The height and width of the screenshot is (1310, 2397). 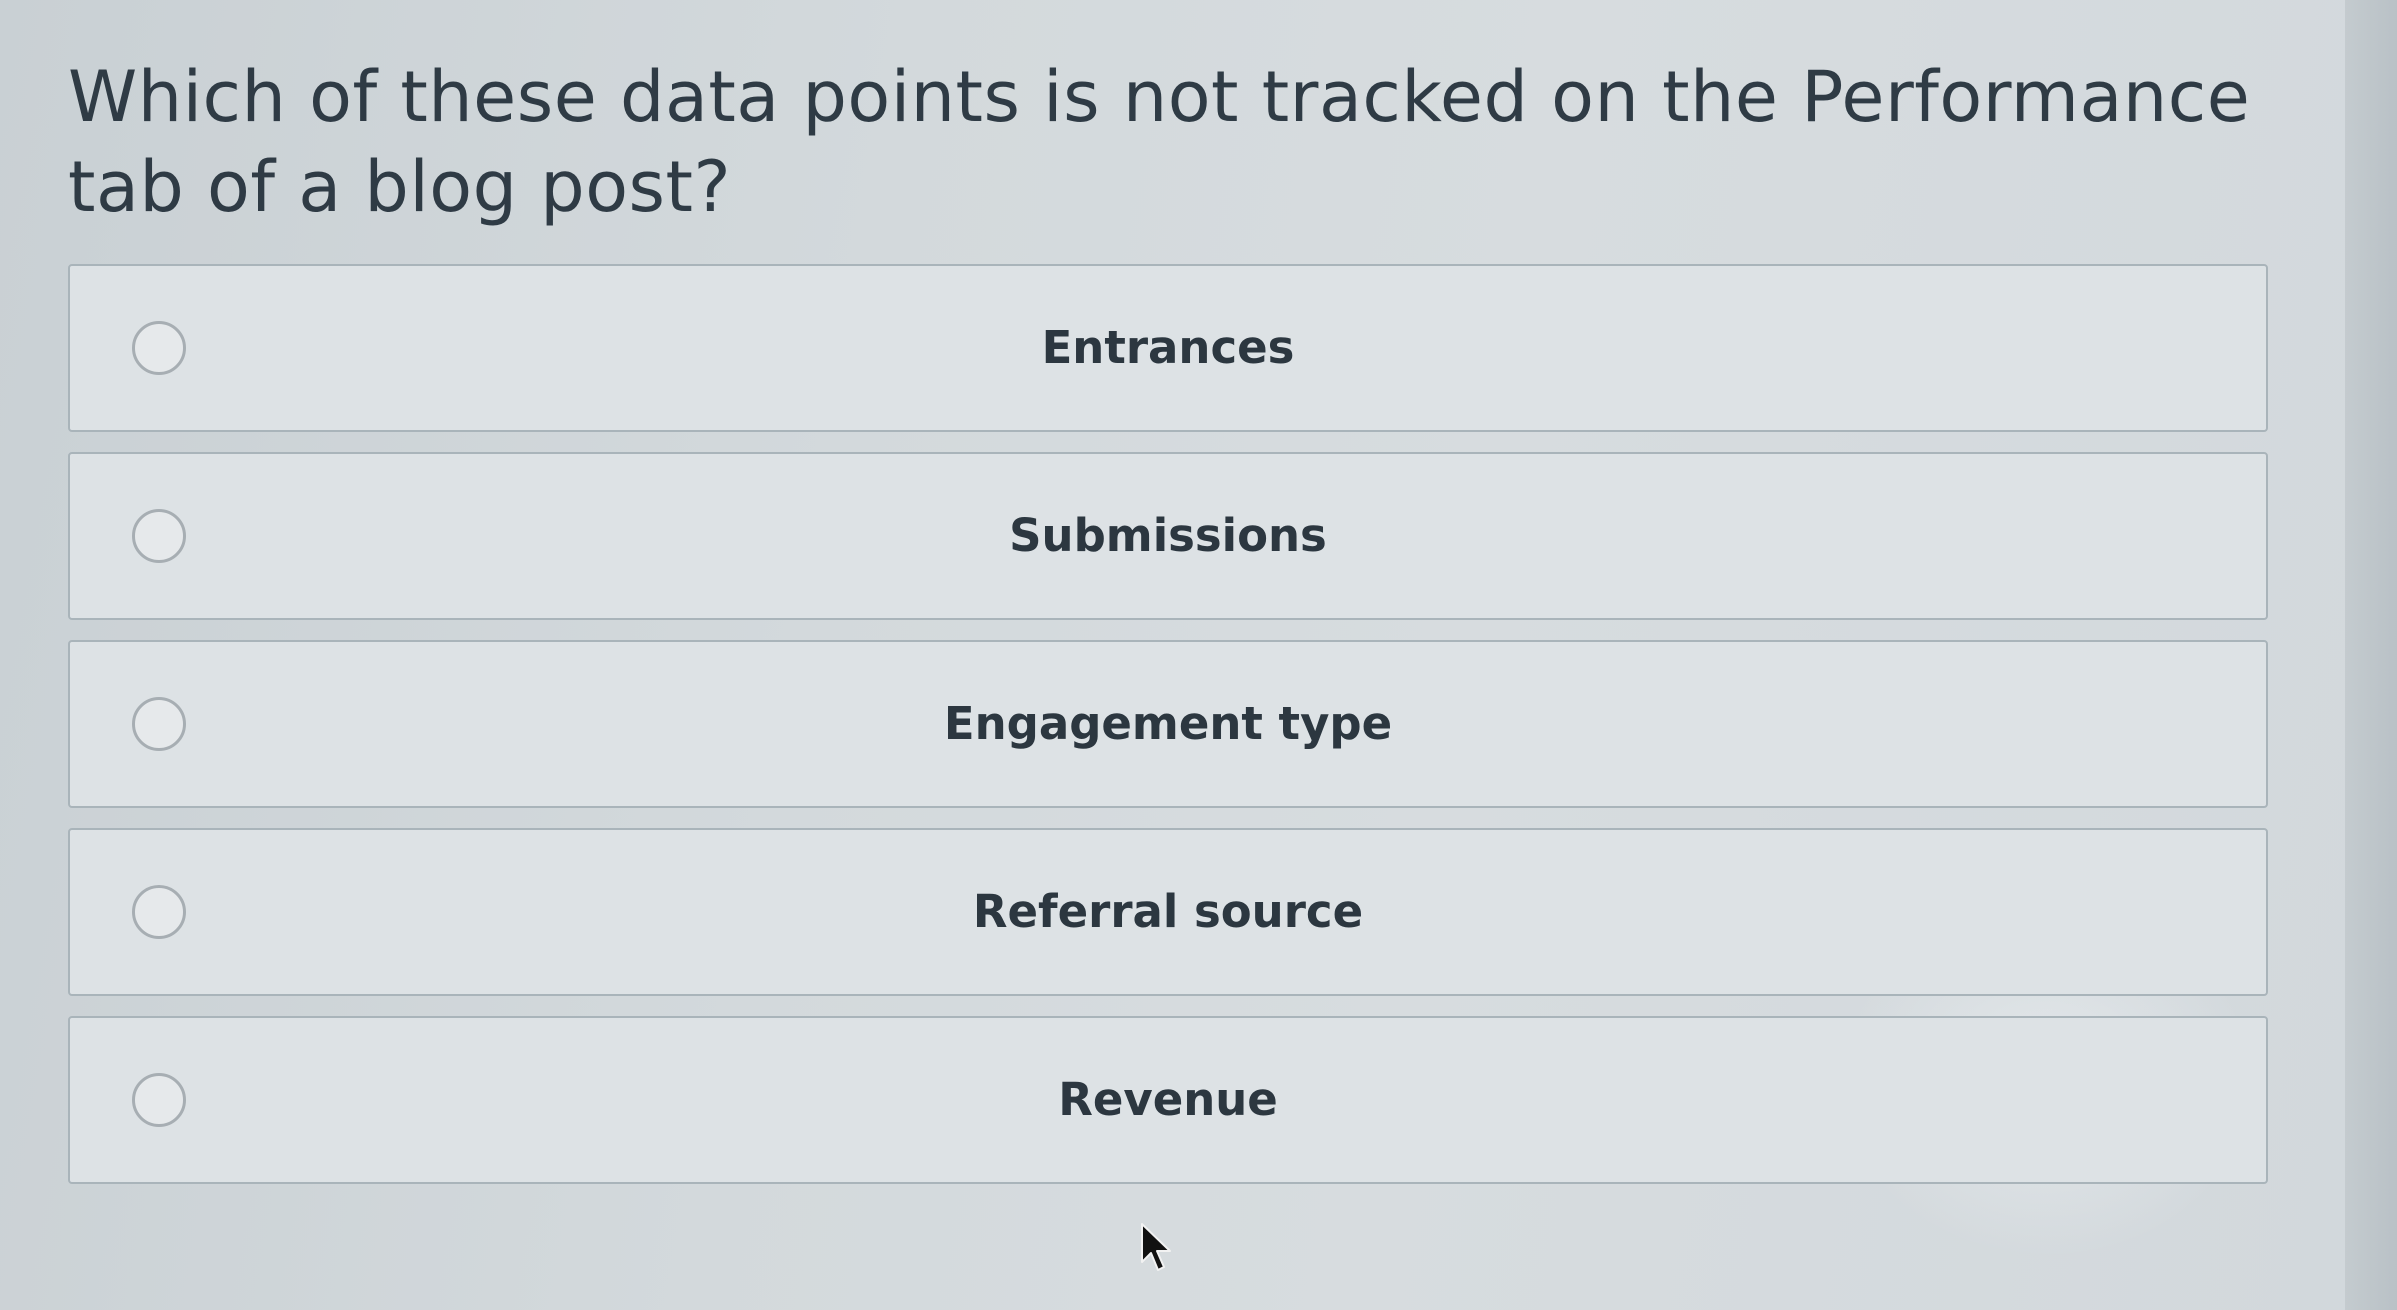 I want to click on answer-option-label: Revenue, so click(x=1168, y=1099).